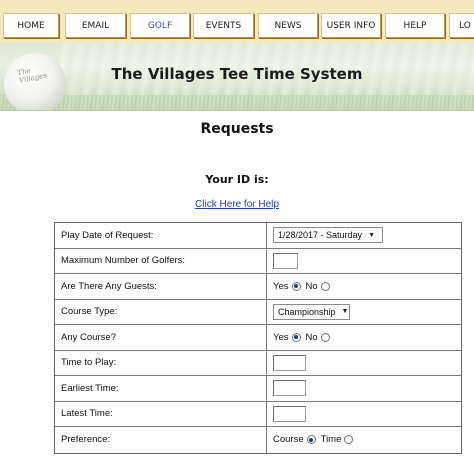  I want to click on play-date-label: Play Date of Request:, so click(161, 235).